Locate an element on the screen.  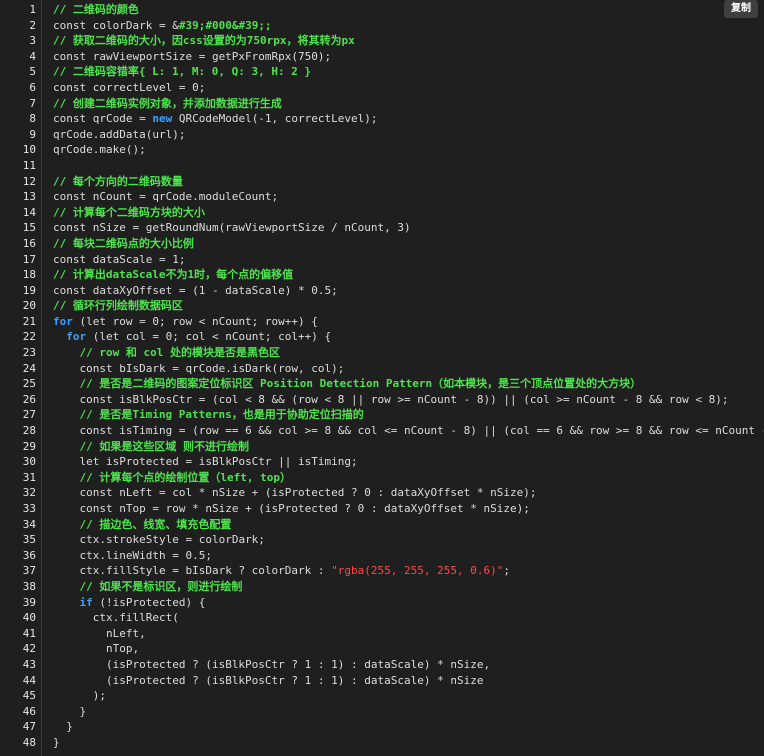
code-token: nTop, is located at coordinates (122, 649).